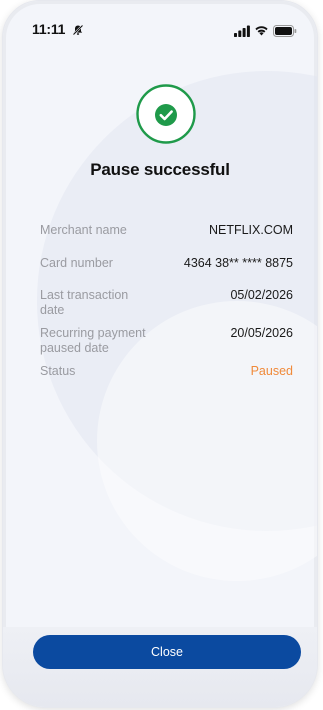 Image resolution: width=323 pixels, height=710 pixels. What do you see at coordinates (261, 295) in the screenshot?
I see `detail-value: 05/02/2026` at bounding box center [261, 295].